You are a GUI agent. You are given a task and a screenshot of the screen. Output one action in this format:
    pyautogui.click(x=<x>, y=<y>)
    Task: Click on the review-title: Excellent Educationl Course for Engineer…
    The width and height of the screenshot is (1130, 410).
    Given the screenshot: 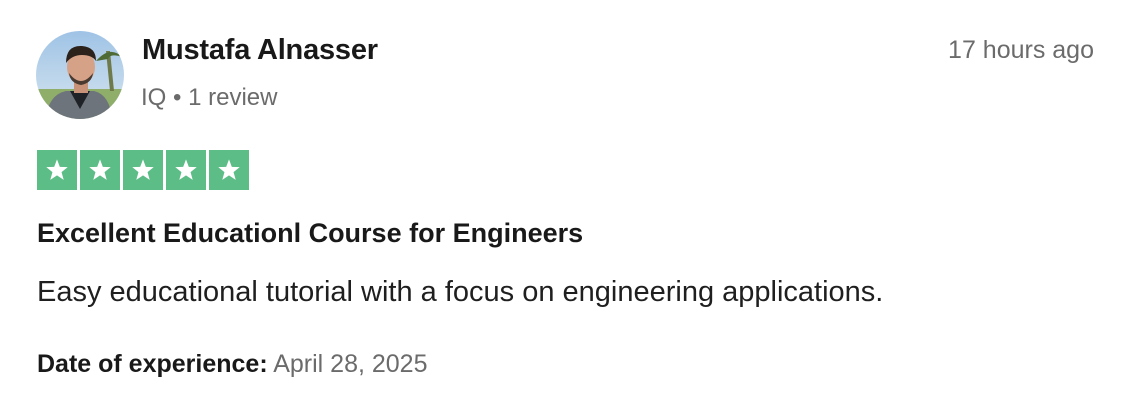 What is the action you would take?
    pyautogui.click(x=310, y=233)
    